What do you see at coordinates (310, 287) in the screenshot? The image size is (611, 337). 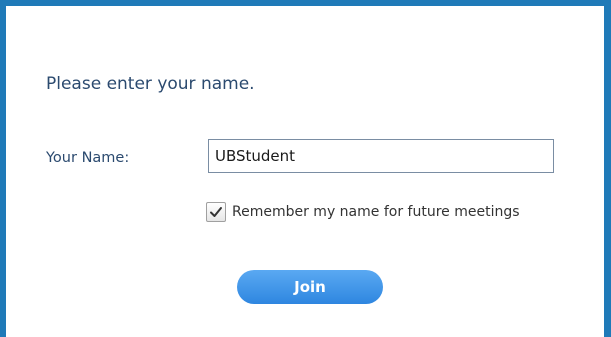 I see `join-button: Join` at bounding box center [310, 287].